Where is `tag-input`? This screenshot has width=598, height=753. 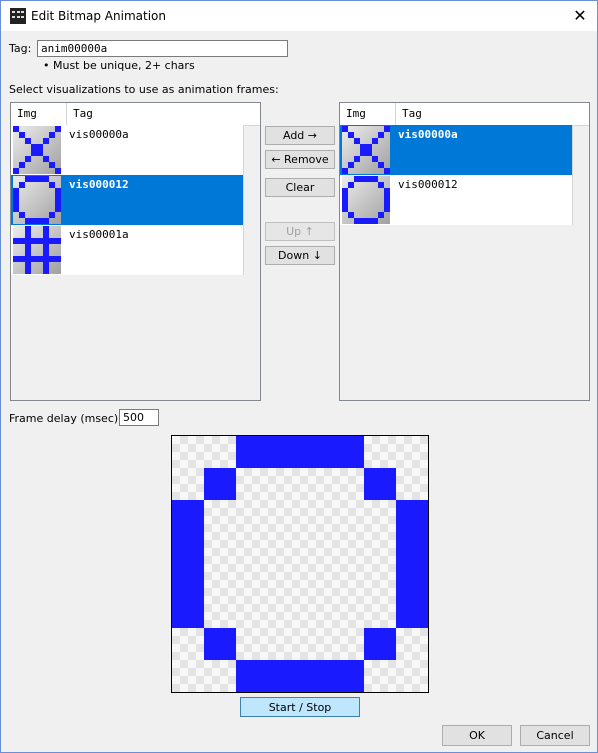
tag-input is located at coordinates (162, 48).